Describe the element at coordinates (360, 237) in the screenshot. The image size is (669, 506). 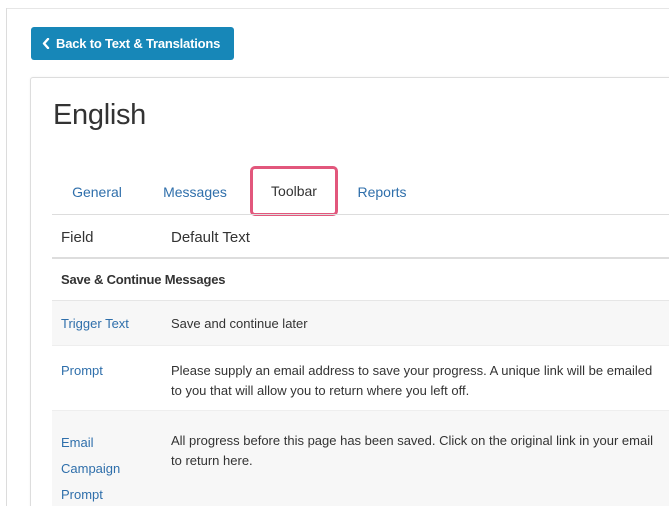
I see `table-header: Field Default Text` at that location.